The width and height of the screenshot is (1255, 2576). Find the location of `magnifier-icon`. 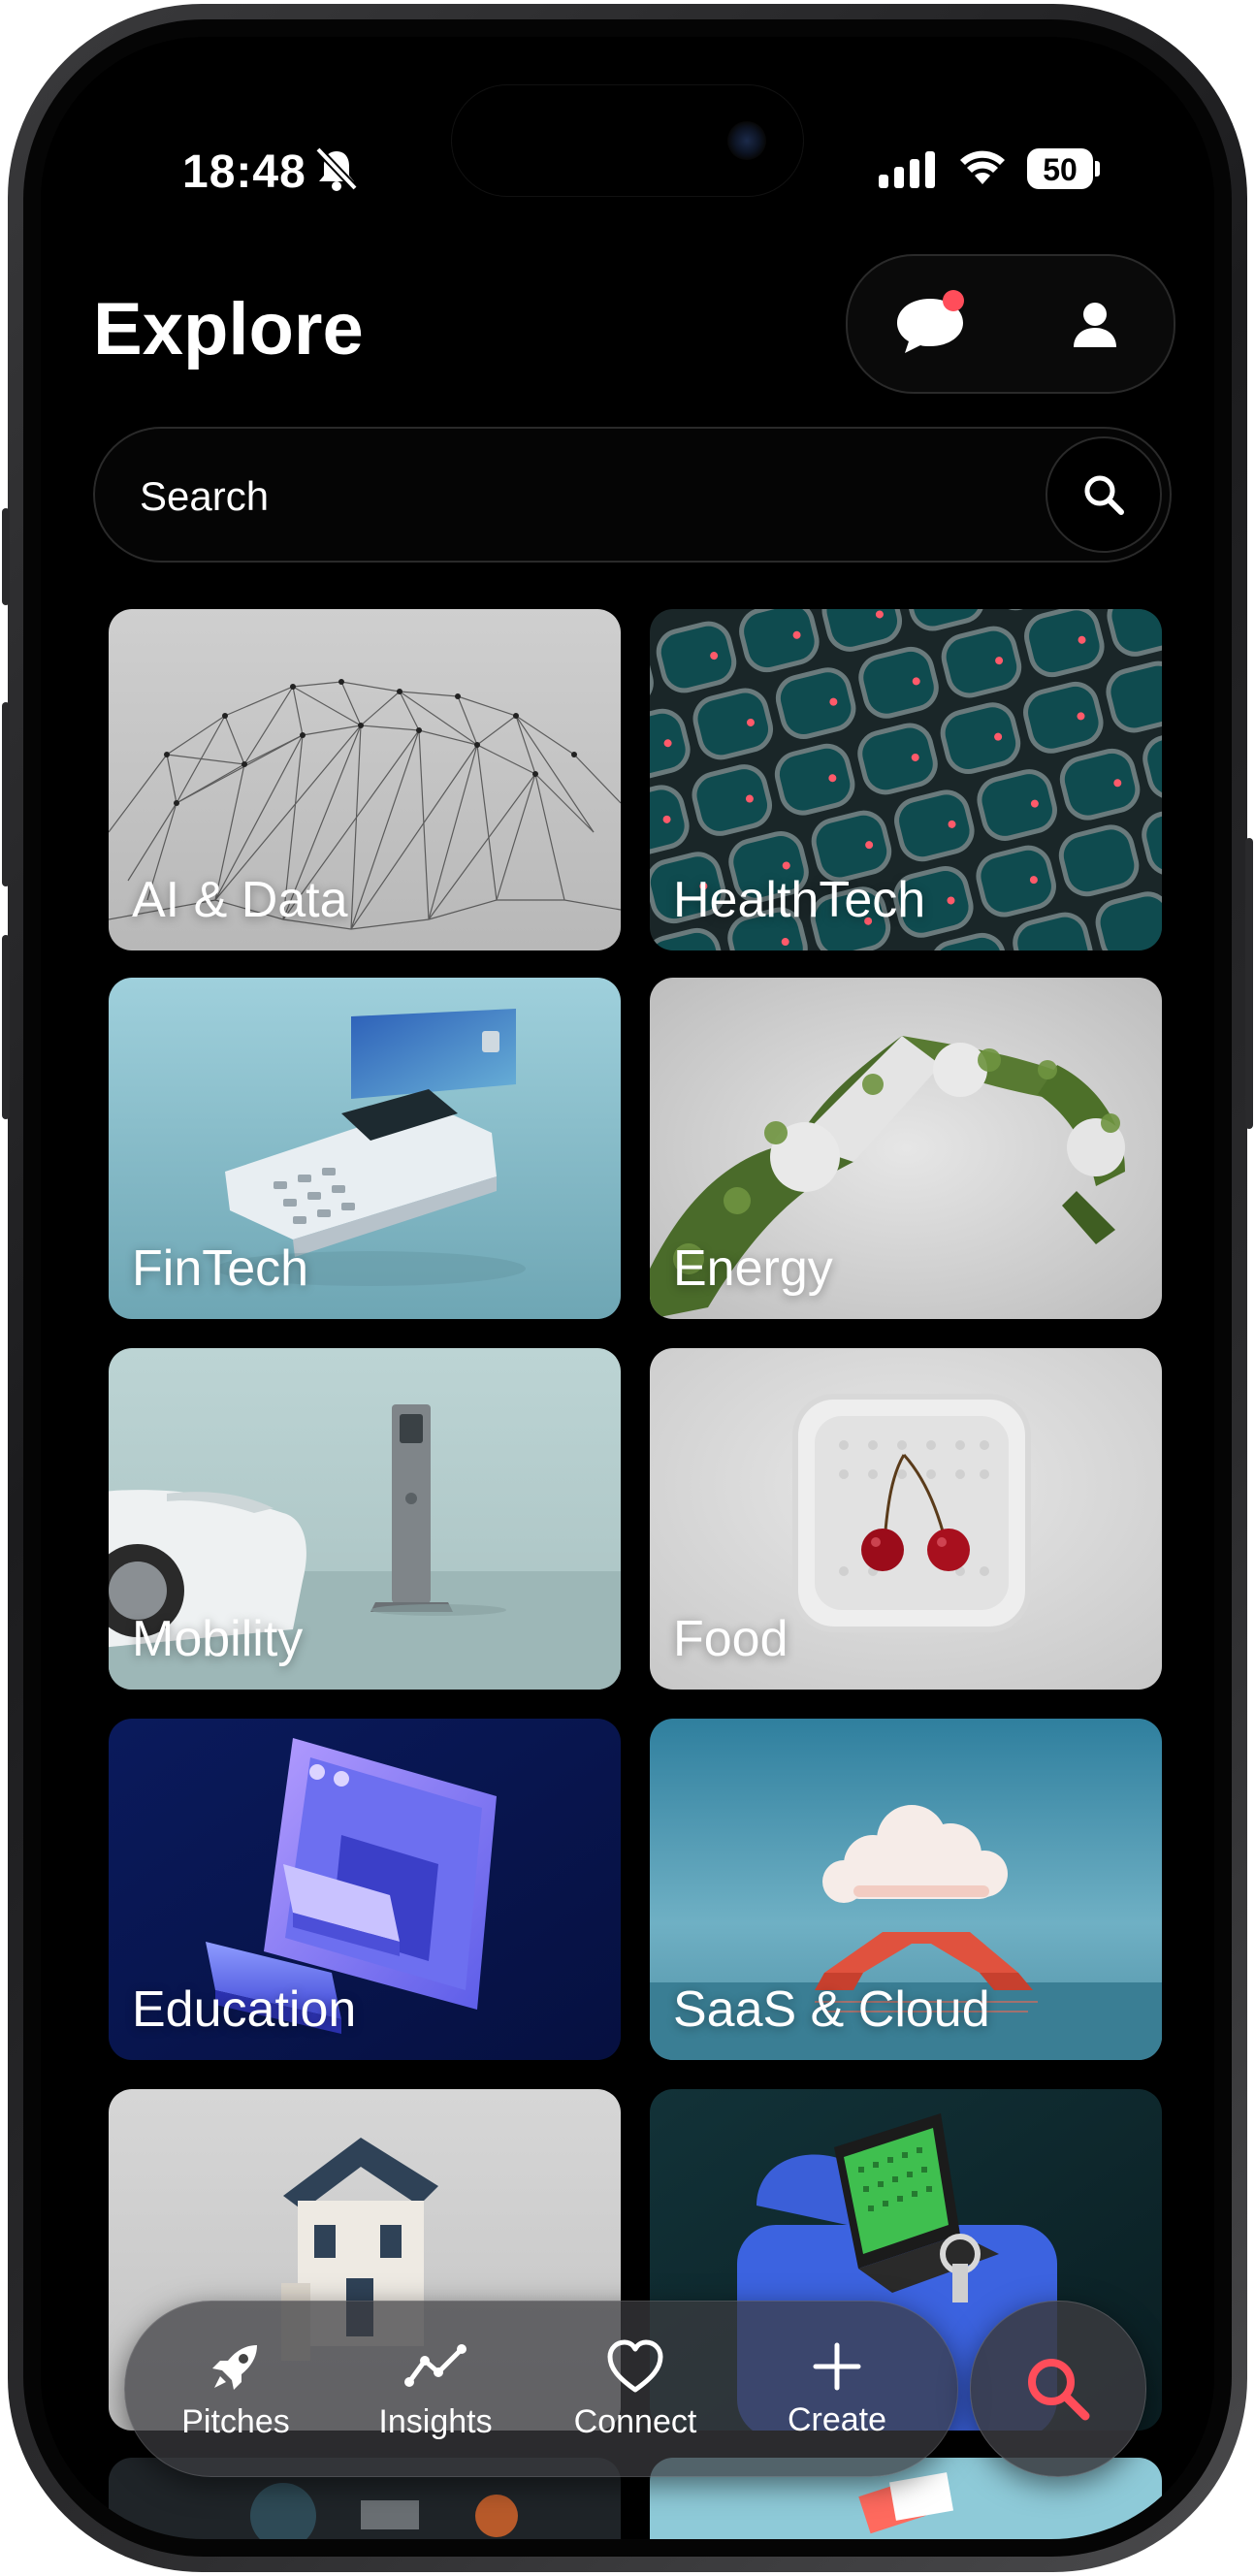

magnifier-icon is located at coordinates (1104, 495).